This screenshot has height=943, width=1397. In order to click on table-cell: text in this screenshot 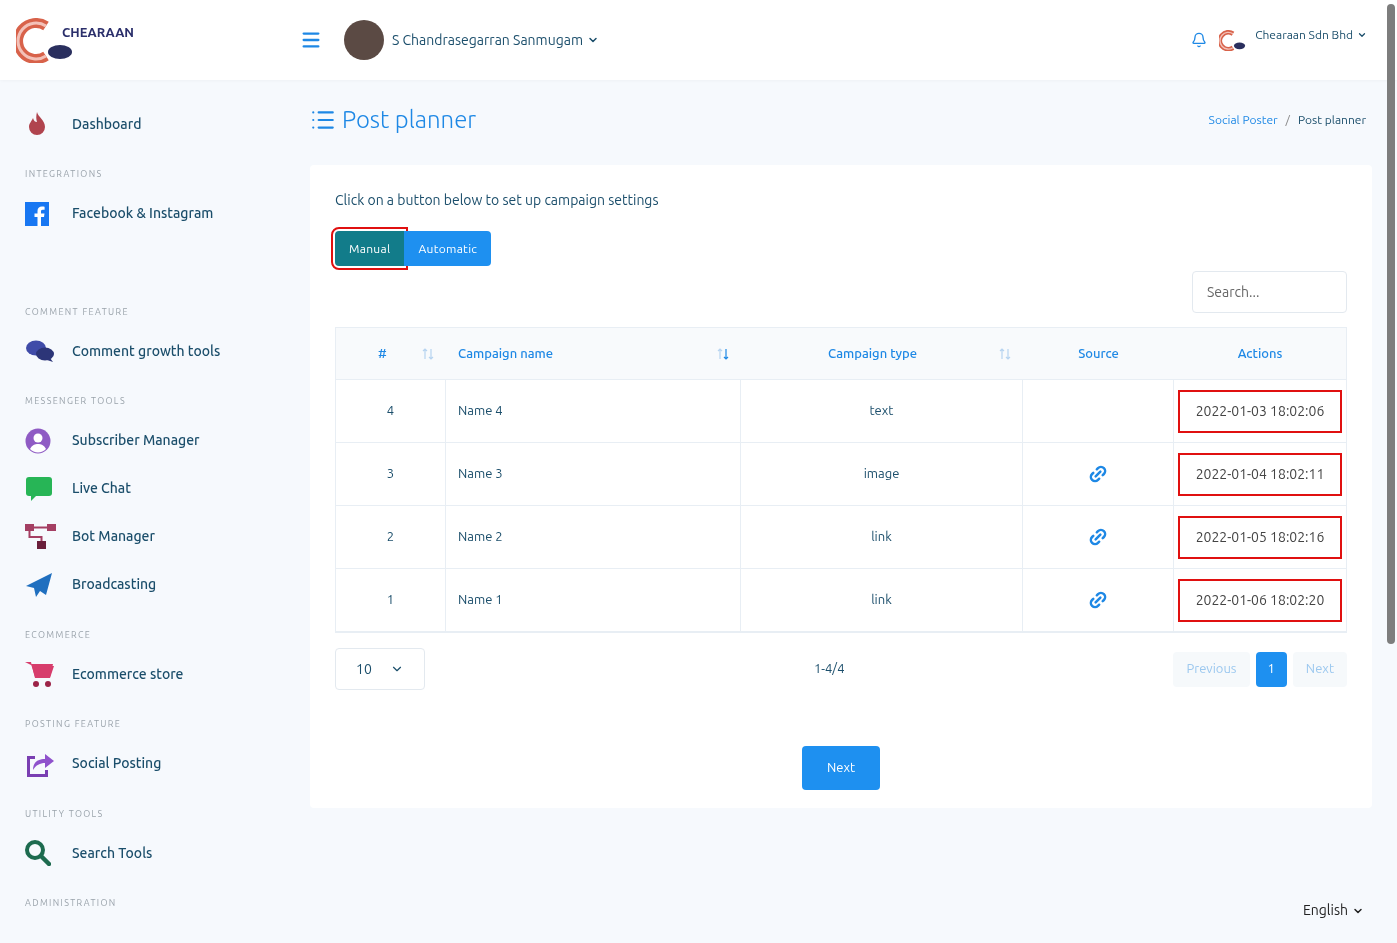, I will do `click(882, 411)`.